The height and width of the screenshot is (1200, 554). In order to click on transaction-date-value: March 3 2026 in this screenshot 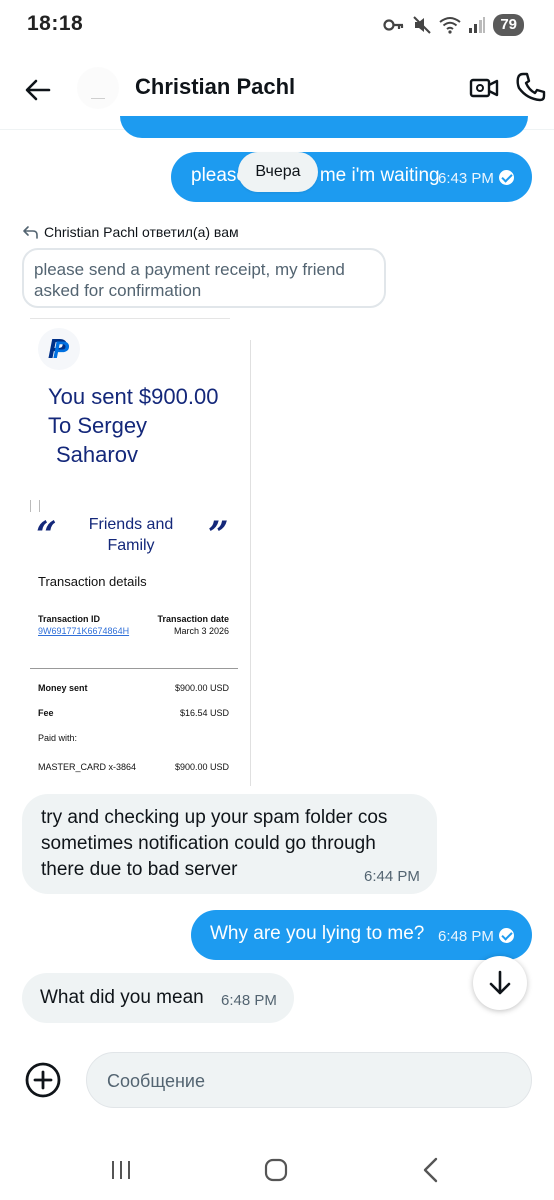, I will do `click(201, 631)`.